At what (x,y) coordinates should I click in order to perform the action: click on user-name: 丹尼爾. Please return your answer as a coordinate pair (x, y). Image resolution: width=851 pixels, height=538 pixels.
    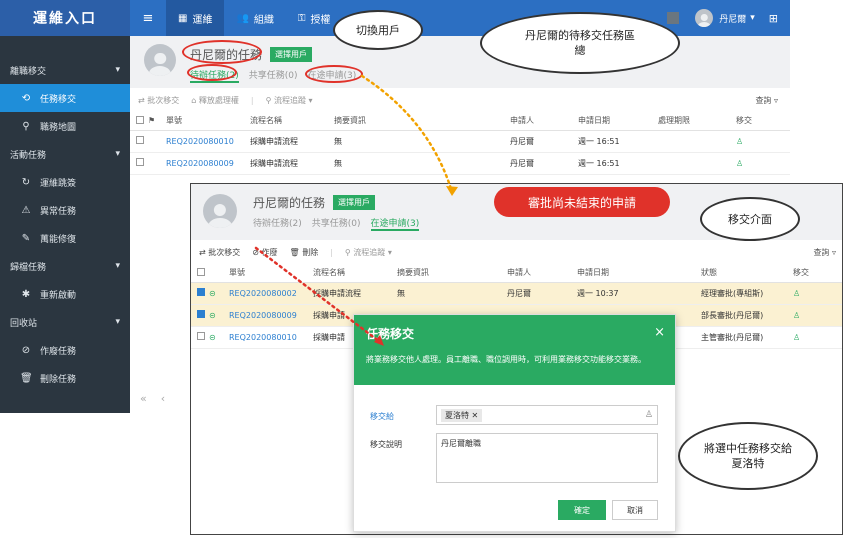
    Looking at the image, I should click on (732, 18).